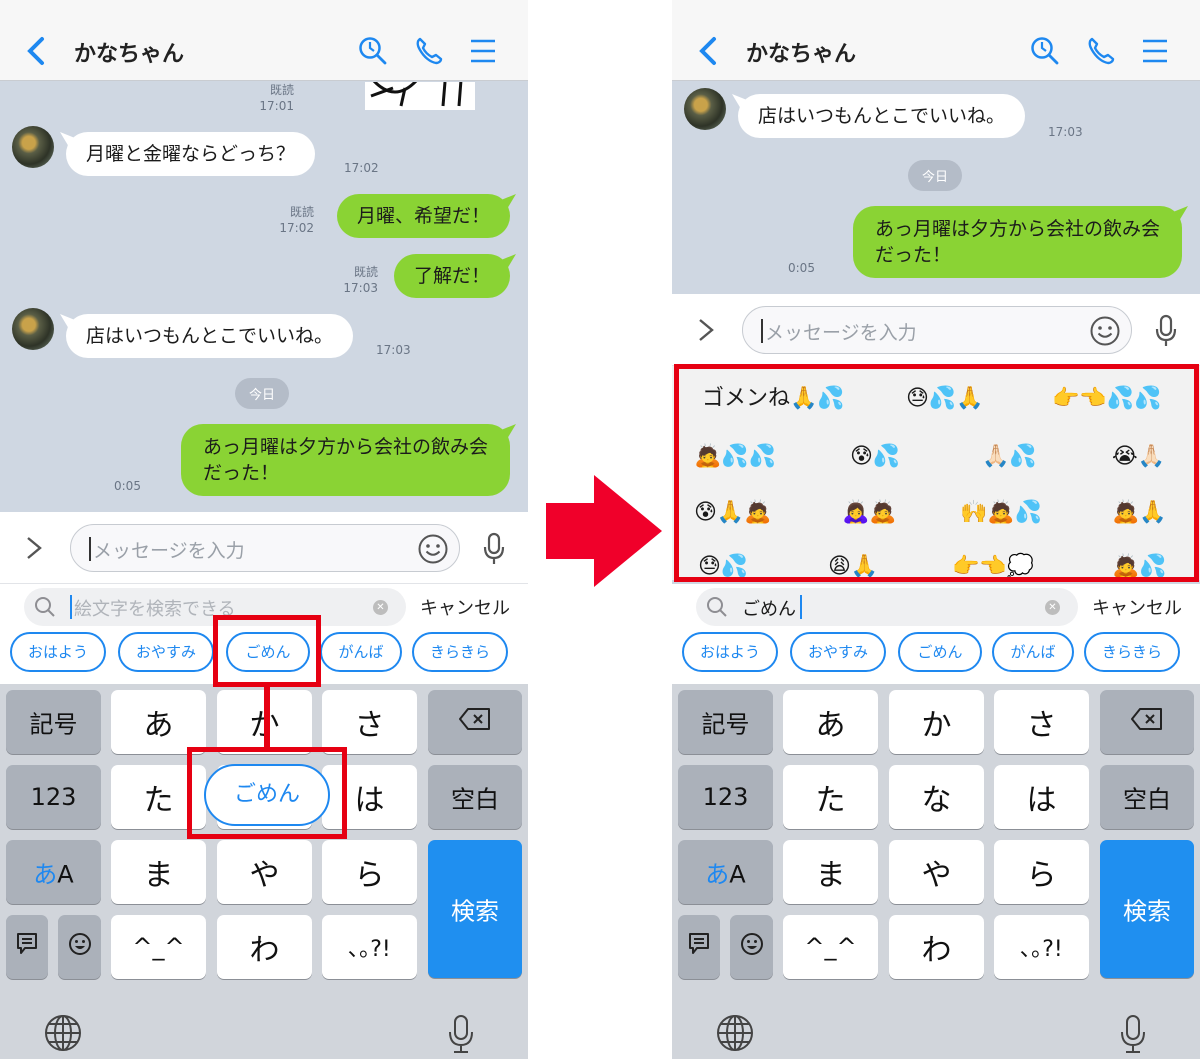  I want to click on emoji-search-placeholder: 絵文字を検索できる, so click(155, 609).